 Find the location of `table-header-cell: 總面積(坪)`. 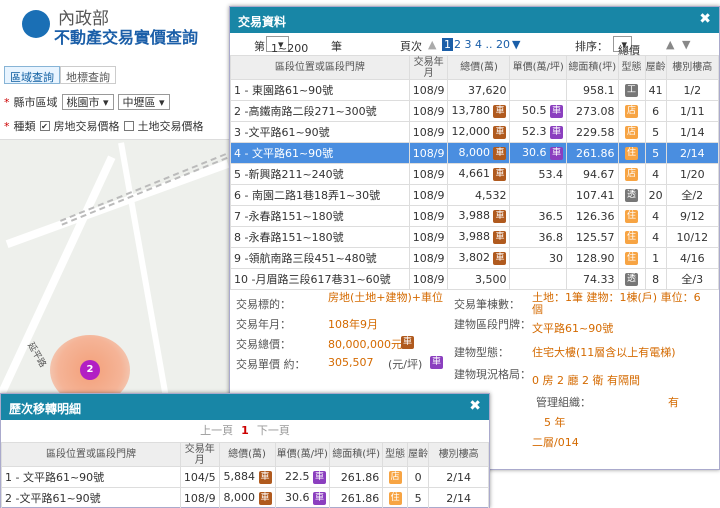

table-header-cell: 總面積(坪) is located at coordinates (592, 67).